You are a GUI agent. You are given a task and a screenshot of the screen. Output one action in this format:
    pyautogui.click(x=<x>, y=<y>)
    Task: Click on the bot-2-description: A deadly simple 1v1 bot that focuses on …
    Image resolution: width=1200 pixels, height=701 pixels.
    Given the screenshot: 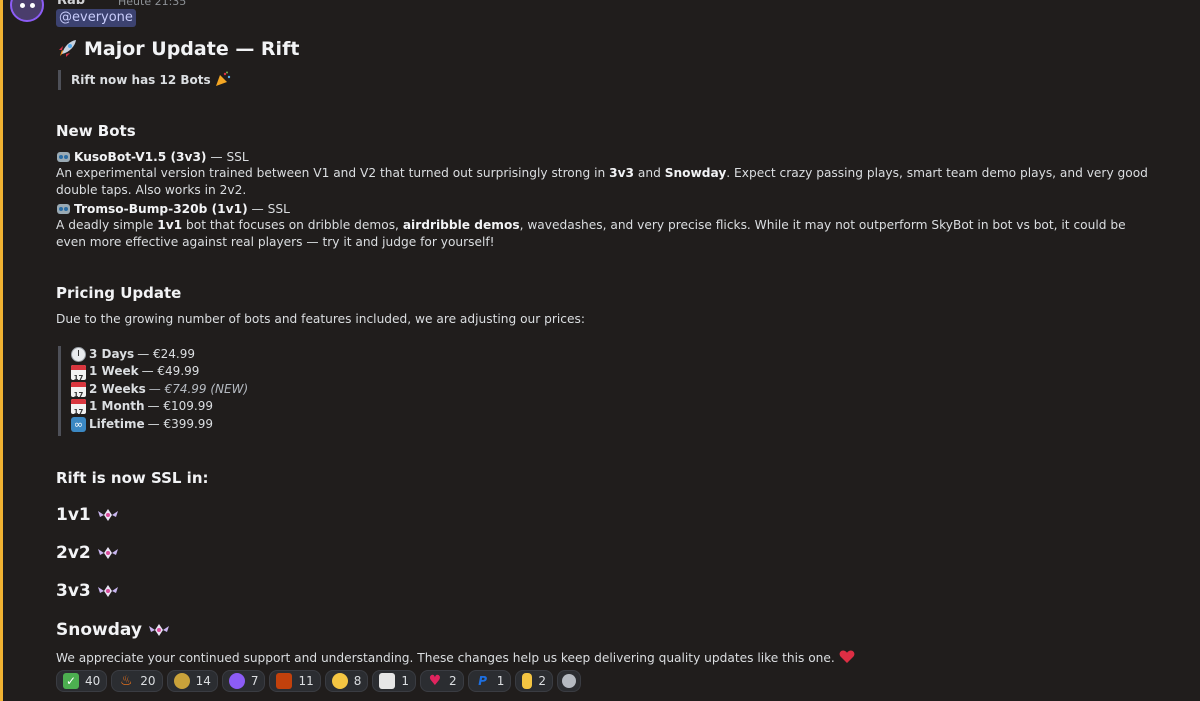 What is the action you would take?
    pyautogui.click(x=601, y=234)
    